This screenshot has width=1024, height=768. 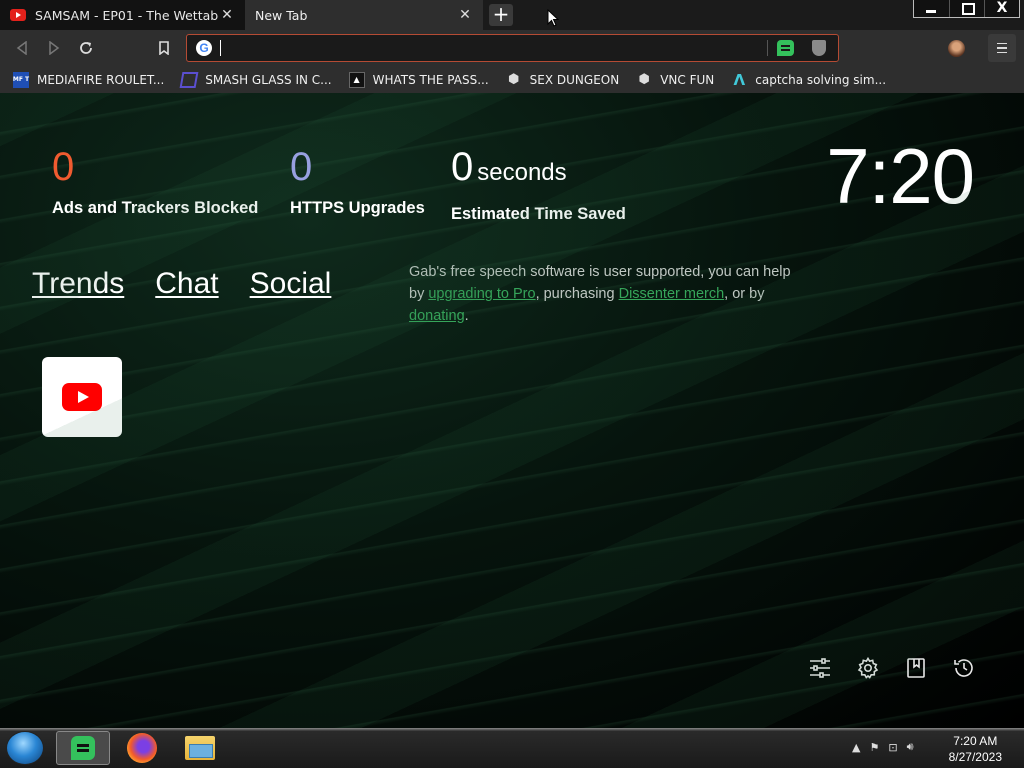 What do you see at coordinates (155, 208) in the screenshot?
I see `stat-label: Ads and Trackers Blocked` at bounding box center [155, 208].